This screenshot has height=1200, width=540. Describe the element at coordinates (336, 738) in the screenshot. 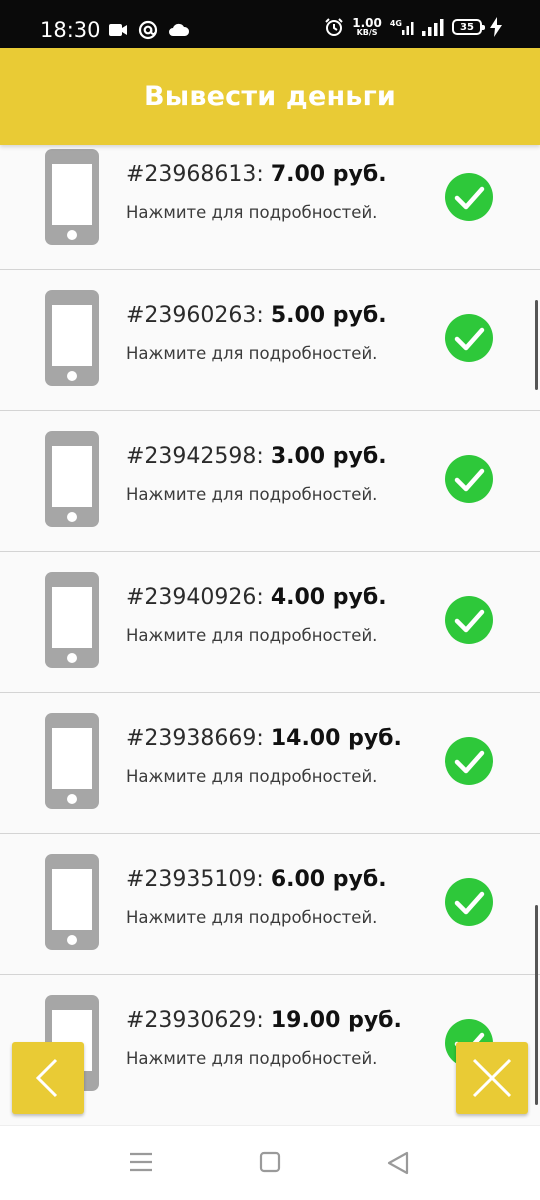

I see `withdrawal-amount: 14.00 руб.` at that location.